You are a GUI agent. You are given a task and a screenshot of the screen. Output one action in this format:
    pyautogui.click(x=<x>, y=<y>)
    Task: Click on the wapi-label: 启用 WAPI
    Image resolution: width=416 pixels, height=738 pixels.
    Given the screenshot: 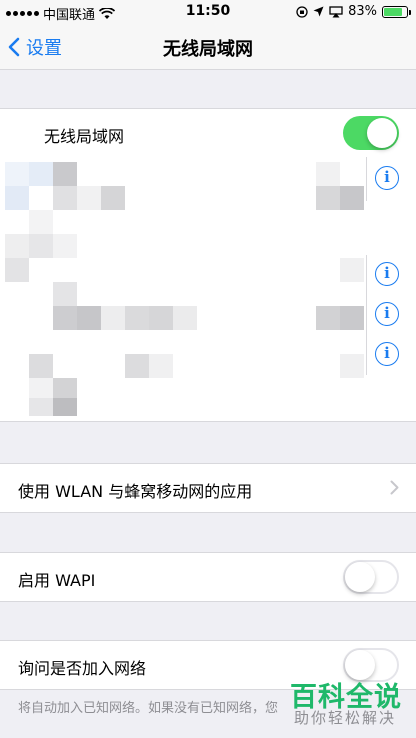 What is the action you would take?
    pyautogui.click(x=57, y=580)
    